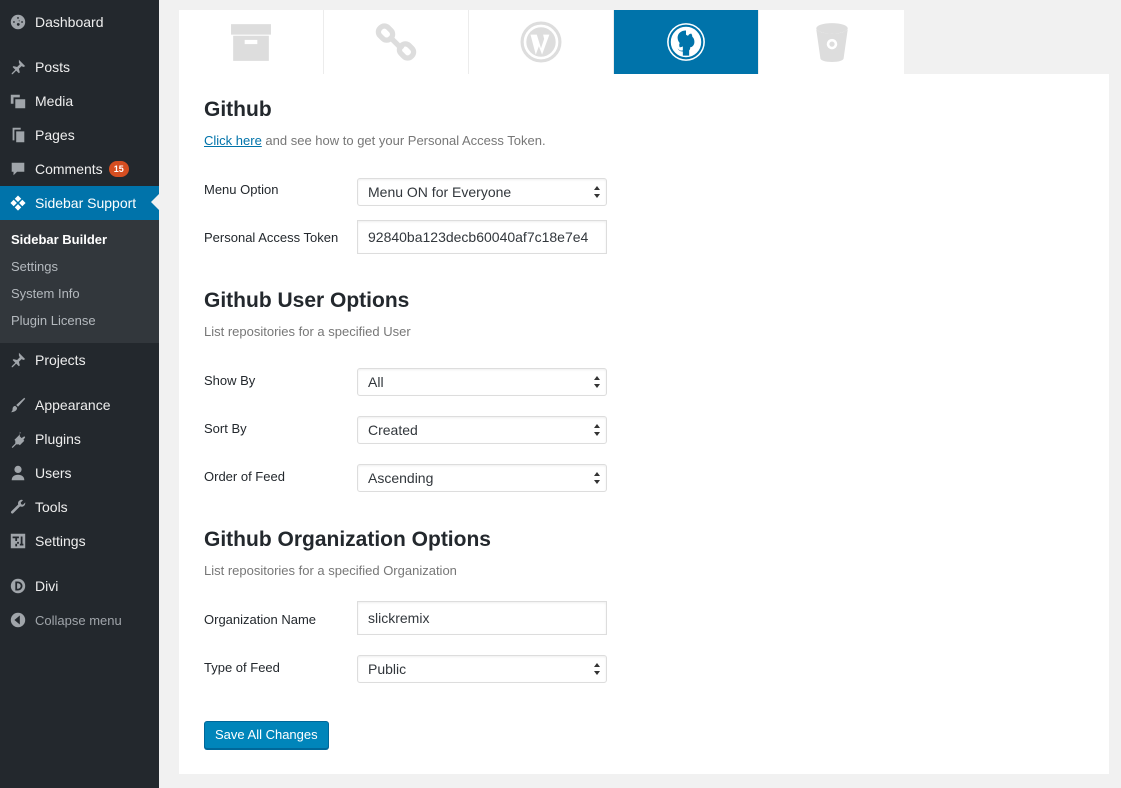 The height and width of the screenshot is (788, 1121). I want to click on select-value: Created, so click(393, 430).